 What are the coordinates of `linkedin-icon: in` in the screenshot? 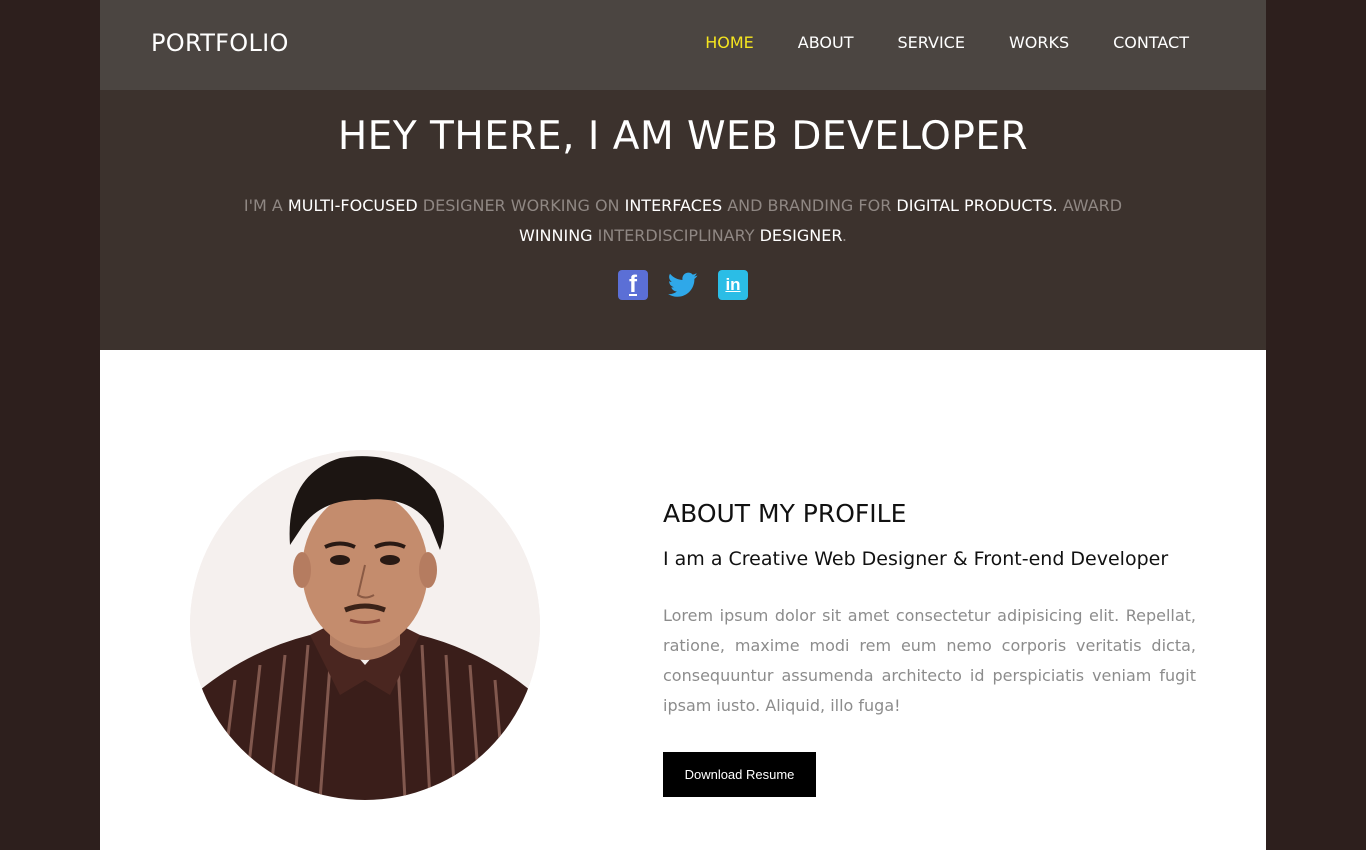 It's located at (733, 285).